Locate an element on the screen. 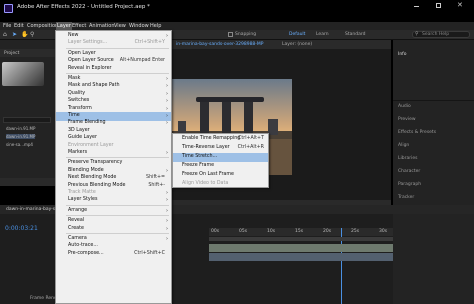 The height and width of the screenshot is (304, 474). submenu-item-freeze-on-last-frame: Freeze On Last Frame is located at coordinates (220, 175).